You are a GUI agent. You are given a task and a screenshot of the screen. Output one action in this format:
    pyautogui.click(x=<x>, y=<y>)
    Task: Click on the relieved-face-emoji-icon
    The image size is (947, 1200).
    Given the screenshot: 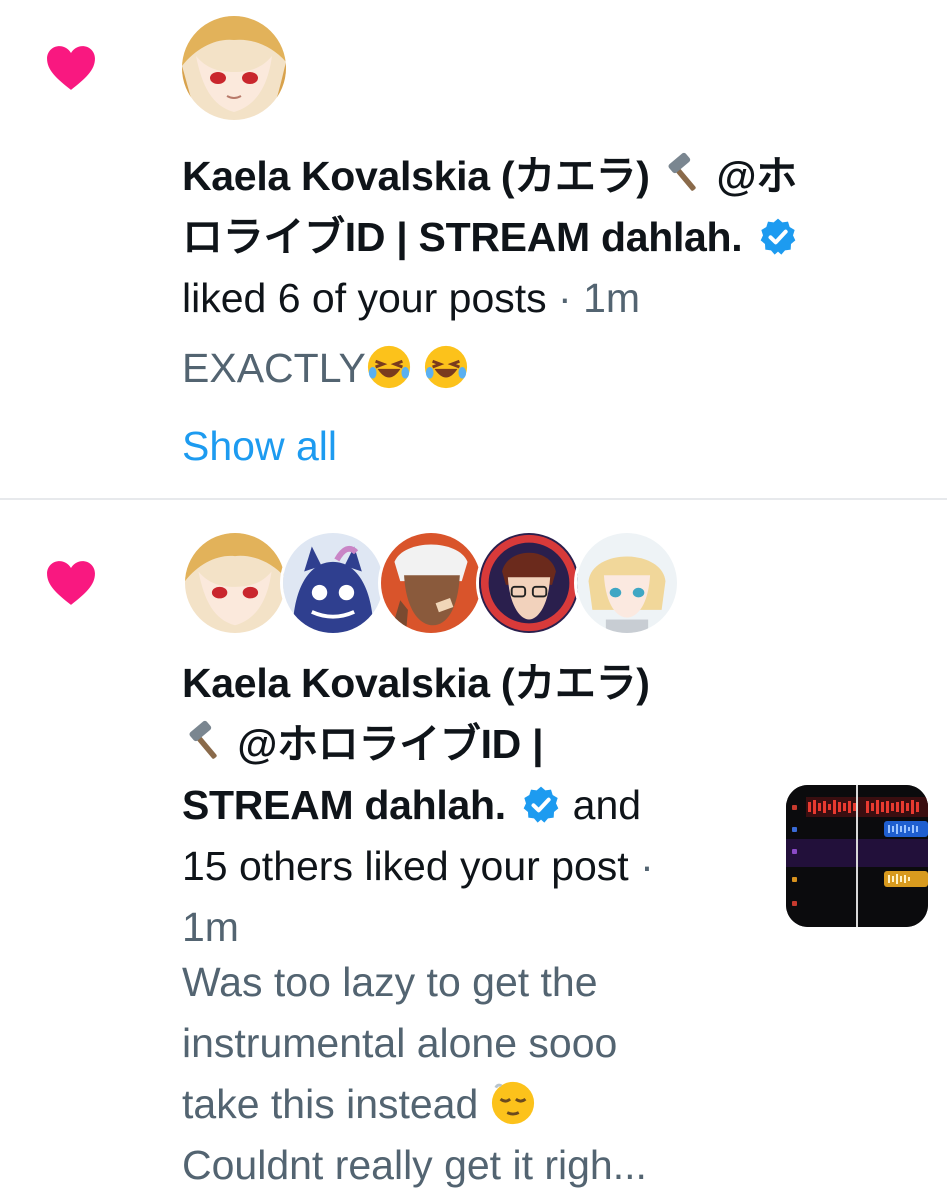 What is the action you would take?
    pyautogui.click(x=512, y=1103)
    